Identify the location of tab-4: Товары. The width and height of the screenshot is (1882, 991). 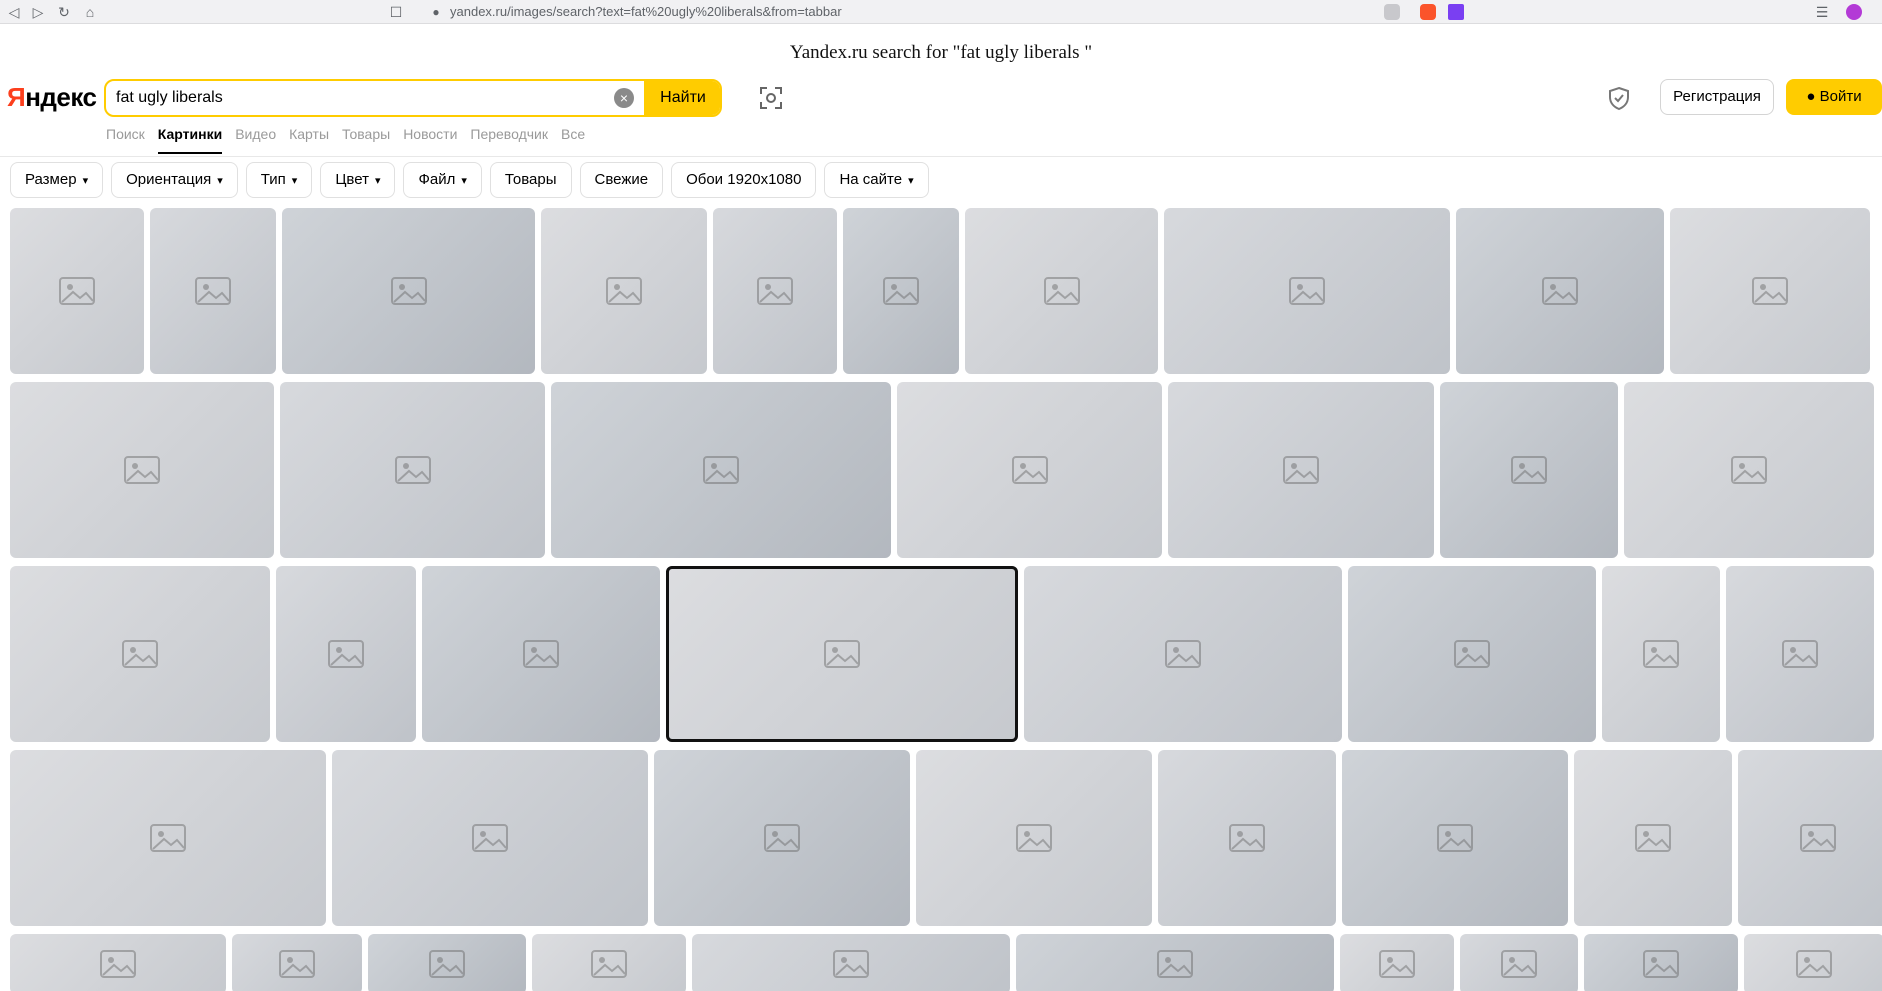
(366, 139).